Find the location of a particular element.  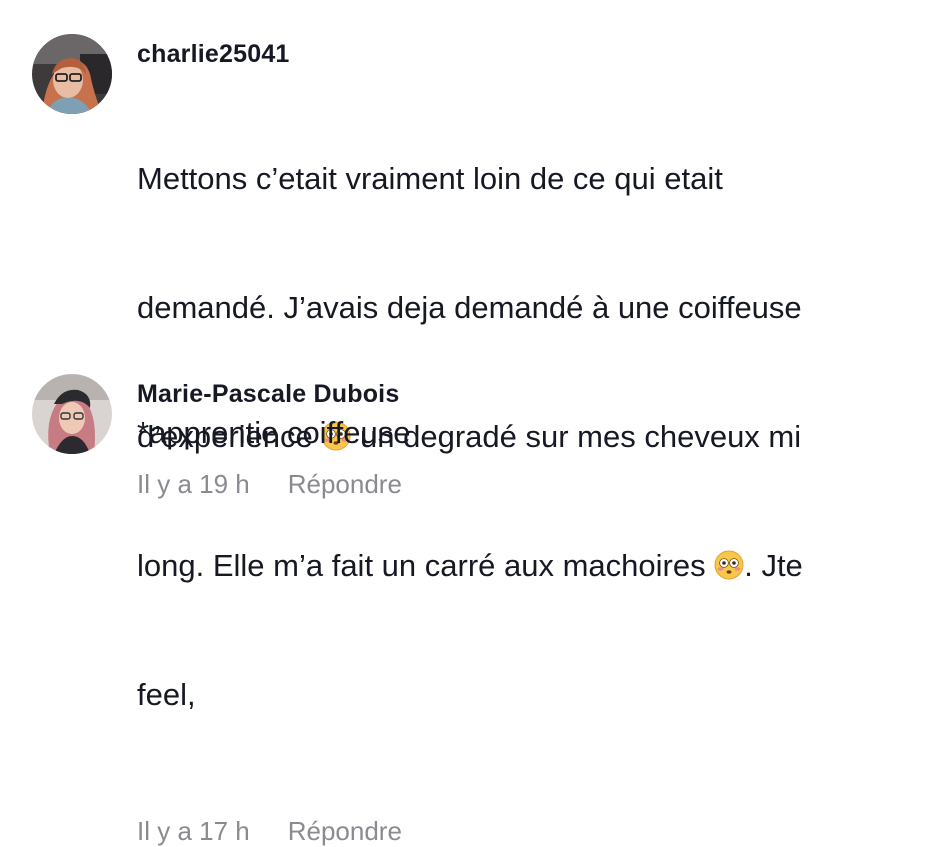

comment-text-segment: . Jte is located at coordinates (773, 565).